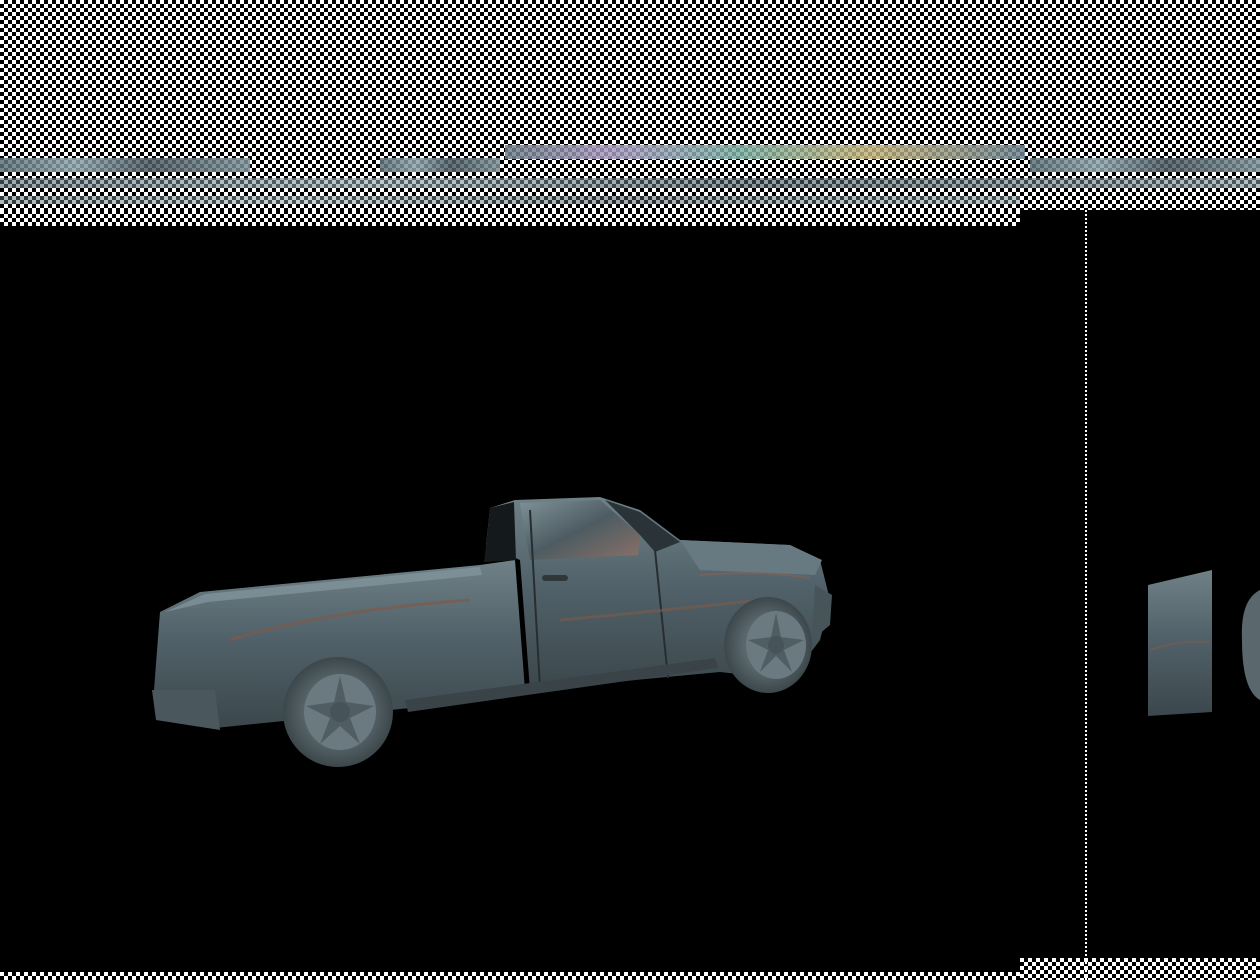  What do you see at coordinates (751, 557) in the screenshot?
I see `hood` at bounding box center [751, 557].